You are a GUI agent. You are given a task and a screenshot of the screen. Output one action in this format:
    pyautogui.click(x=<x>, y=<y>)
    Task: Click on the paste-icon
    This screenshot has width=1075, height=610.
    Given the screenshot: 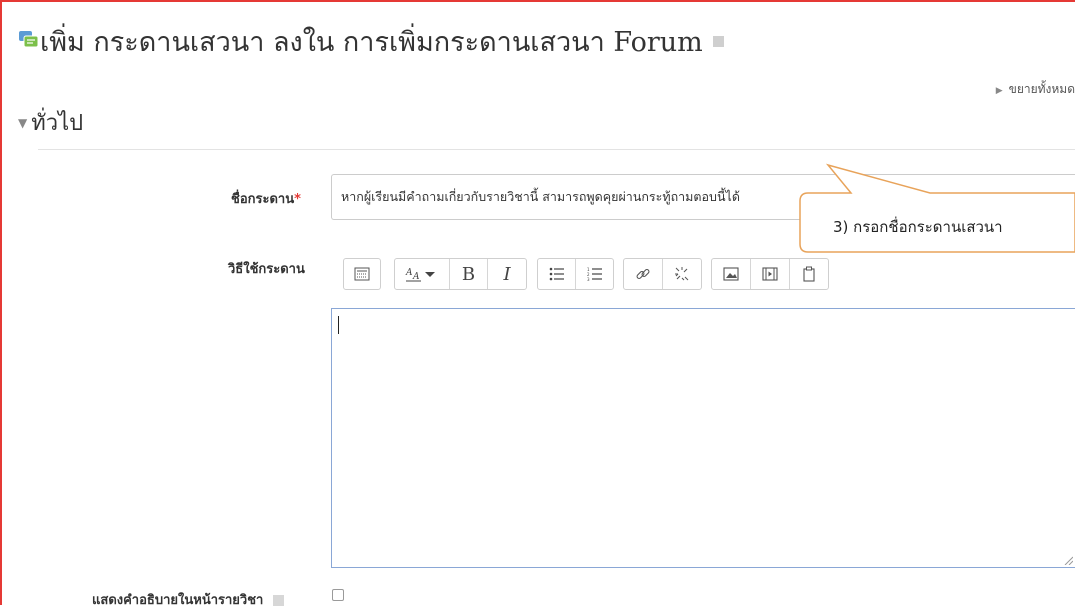 What is the action you would take?
    pyautogui.click(x=809, y=274)
    